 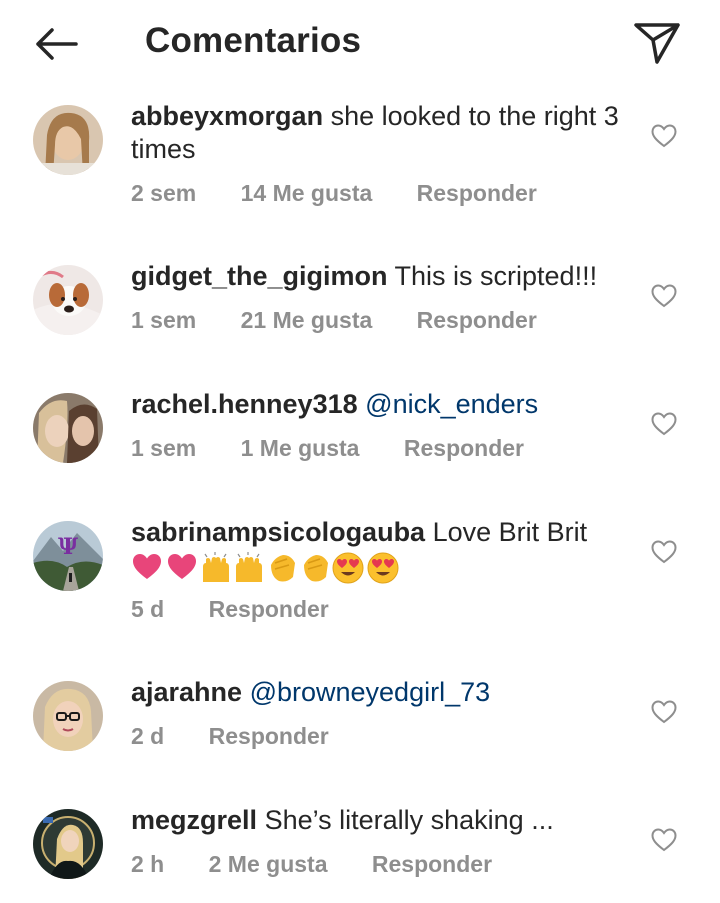 What do you see at coordinates (148, 609) in the screenshot?
I see `comment-time: 5 d` at bounding box center [148, 609].